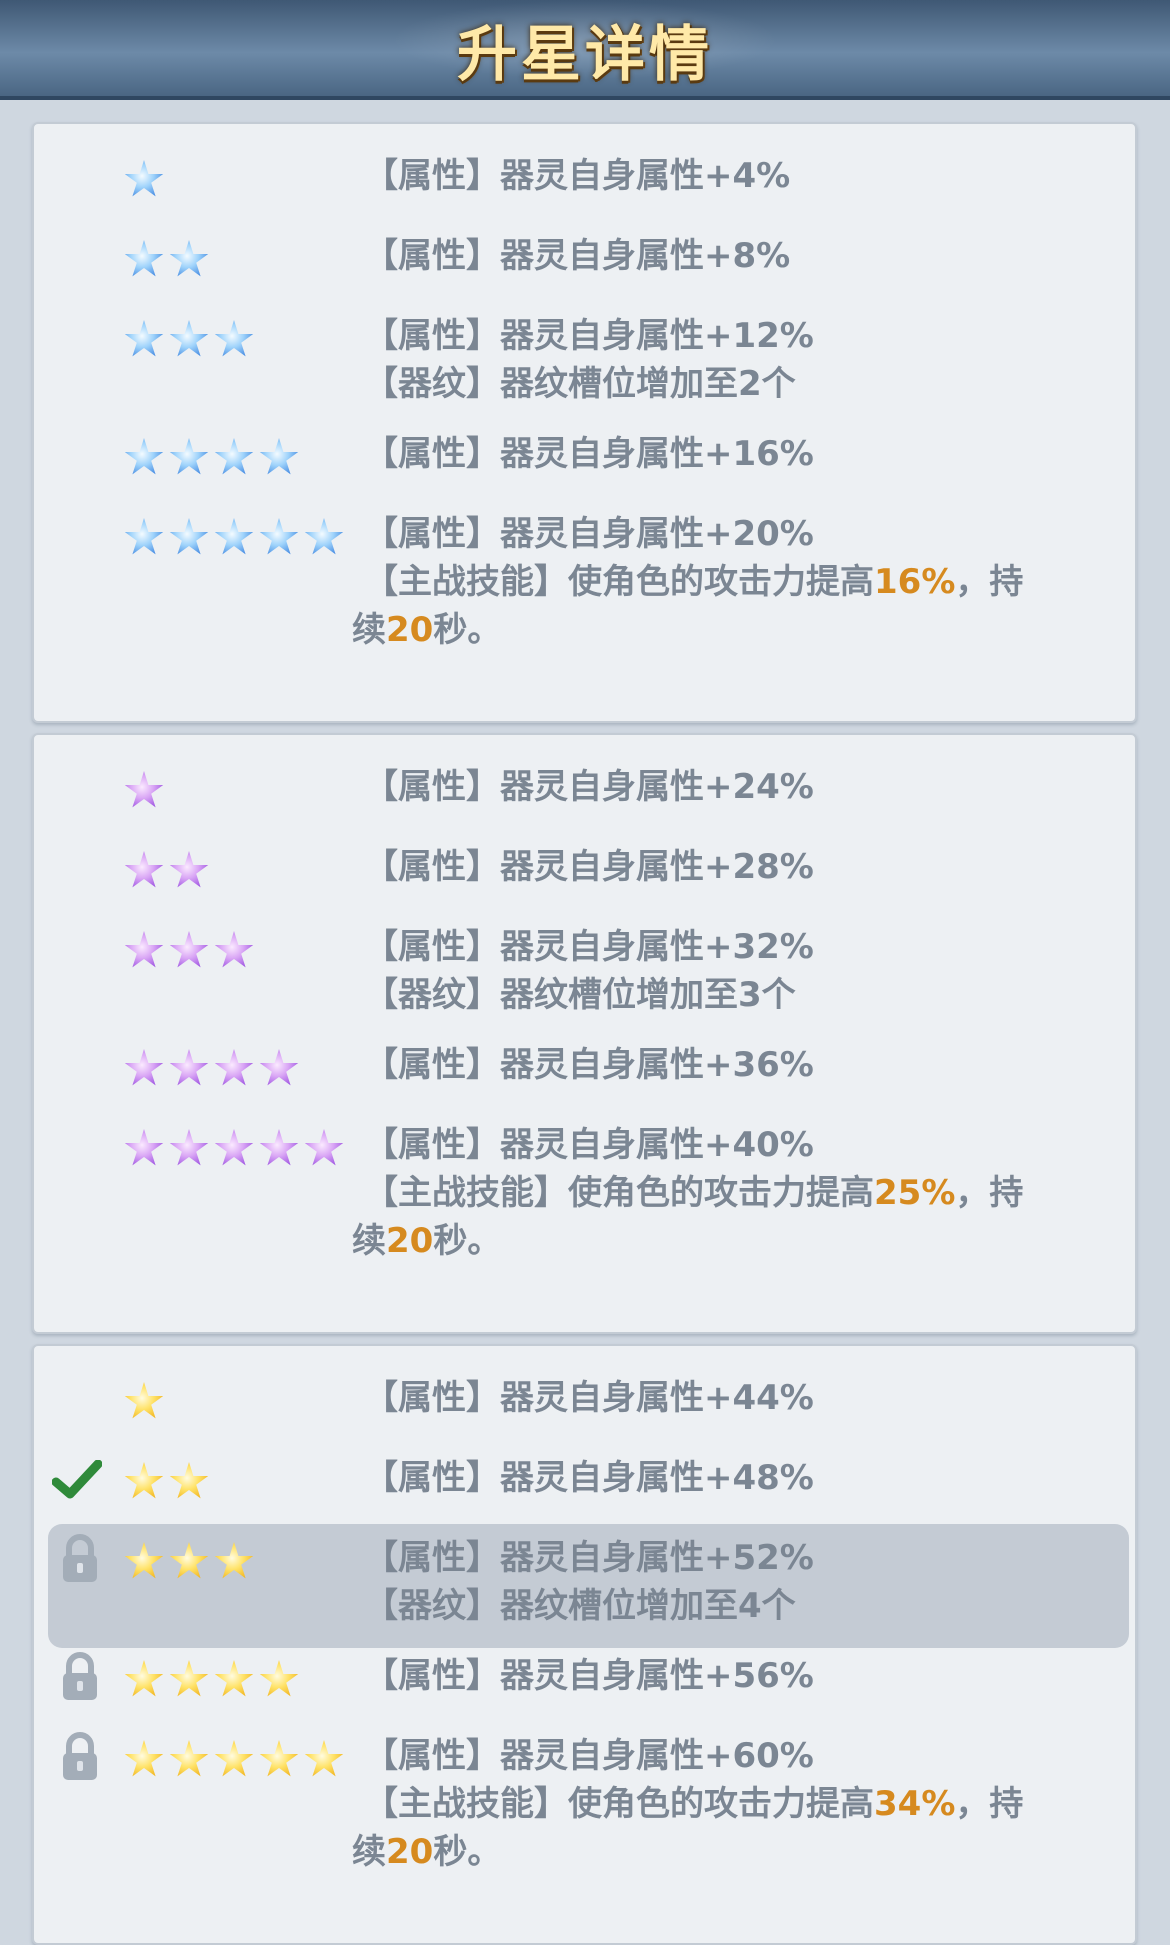 The width and height of the screenshot is (1170, 1945). I want to click on effect-line: 【属性】器灵自身属性+56%, so click(589, 1676).